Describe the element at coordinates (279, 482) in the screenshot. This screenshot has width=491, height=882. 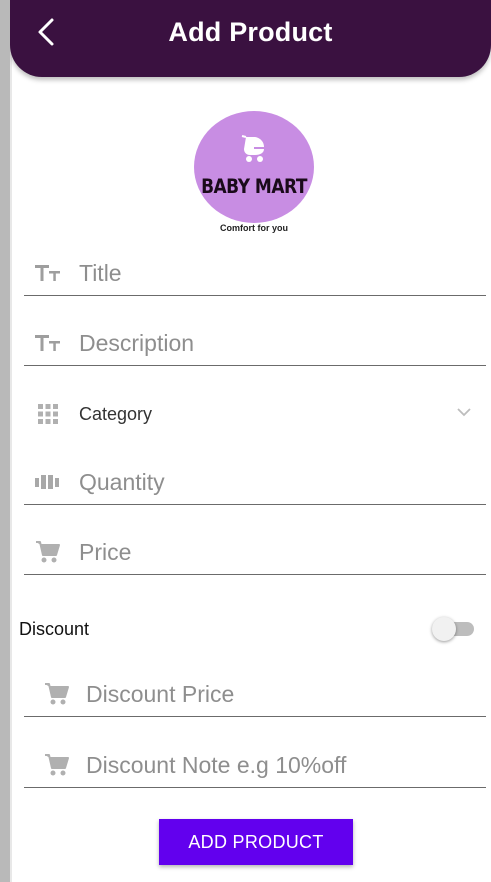
I see `quantity-input` at that location.